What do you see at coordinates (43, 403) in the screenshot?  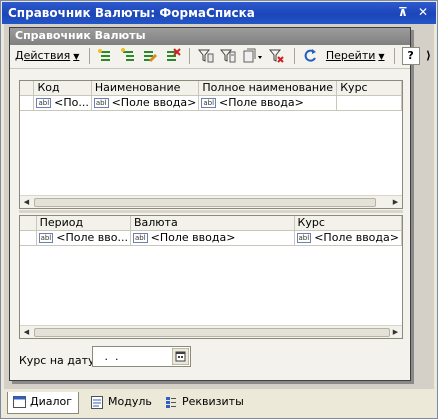 I see `tab-dialog: Диалог` at bounding box center [43, 403].